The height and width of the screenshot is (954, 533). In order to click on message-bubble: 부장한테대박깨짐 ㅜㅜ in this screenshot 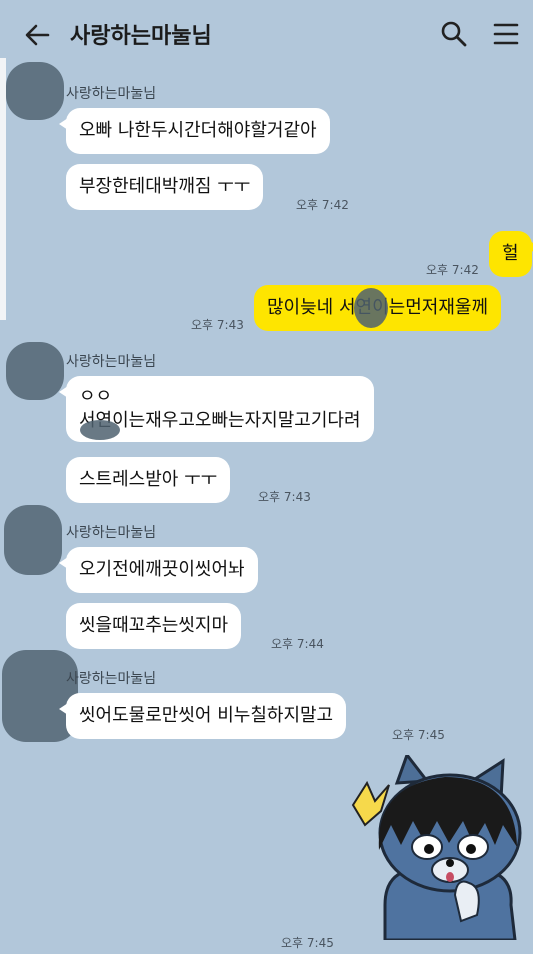, I will do `click(165, 187)`.